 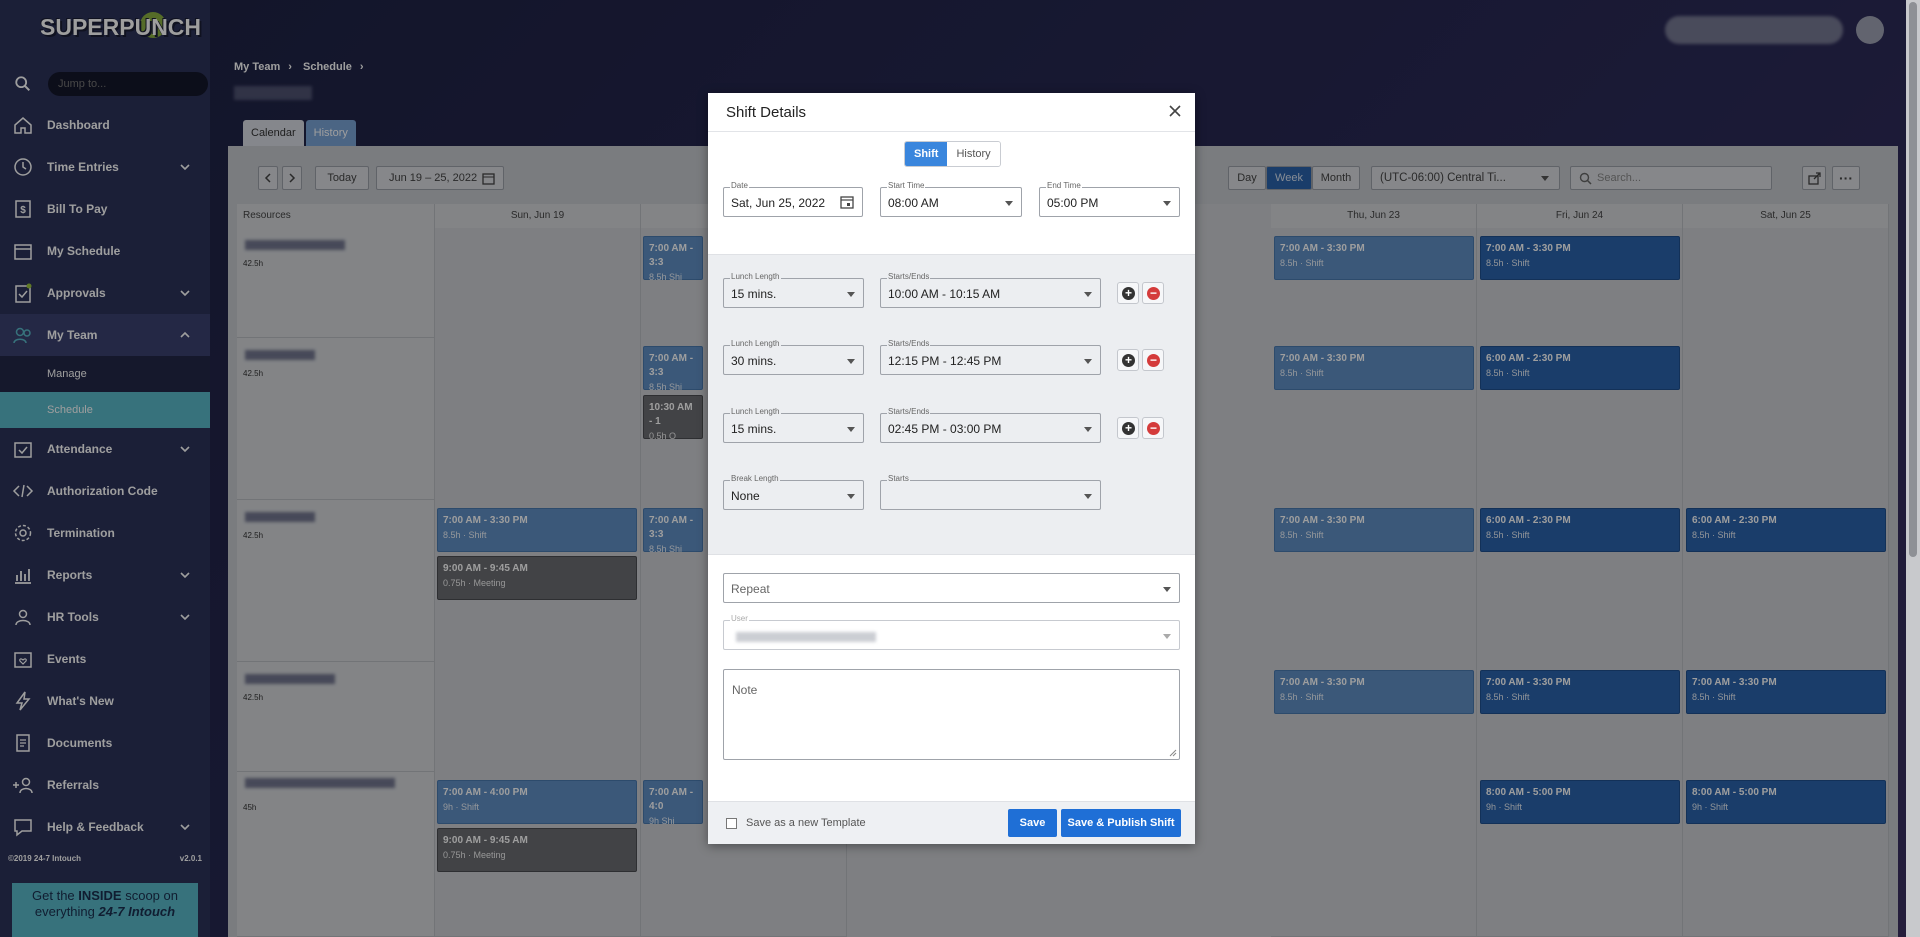 I want to click on dialog-header: Shift Details, so click(x=951, y=112).